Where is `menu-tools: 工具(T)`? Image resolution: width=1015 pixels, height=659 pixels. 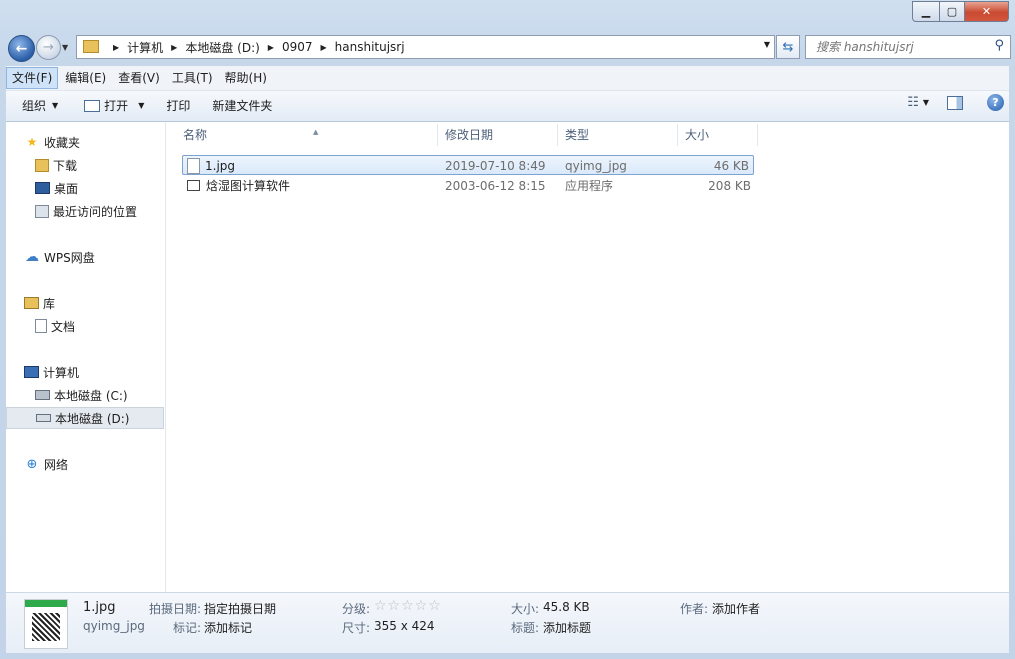
menu-tools: 工具(T) is located at coordinates (192, 78).